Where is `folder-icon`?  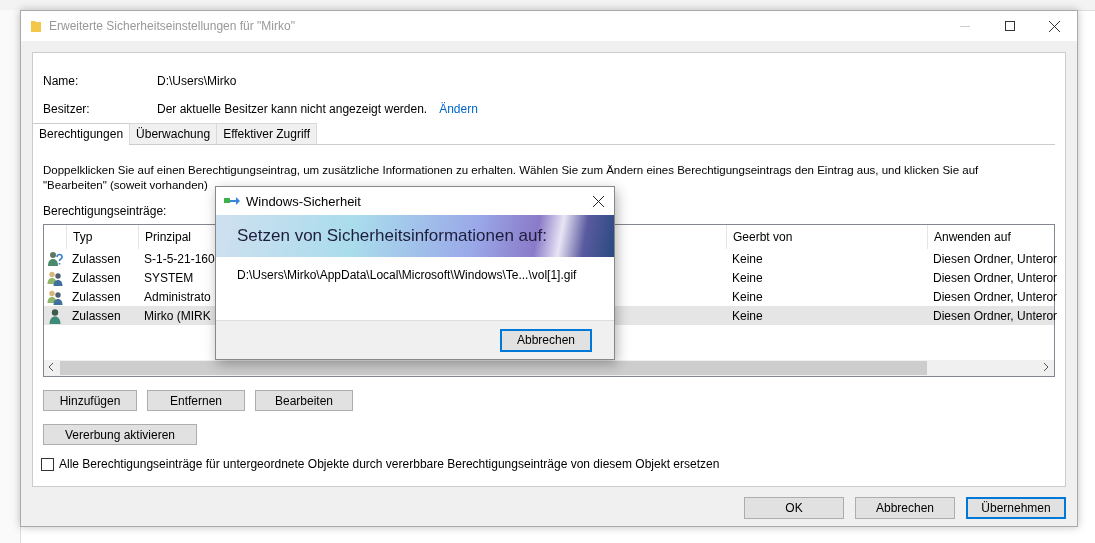
folder-icon is located at coordinates (36, 26).